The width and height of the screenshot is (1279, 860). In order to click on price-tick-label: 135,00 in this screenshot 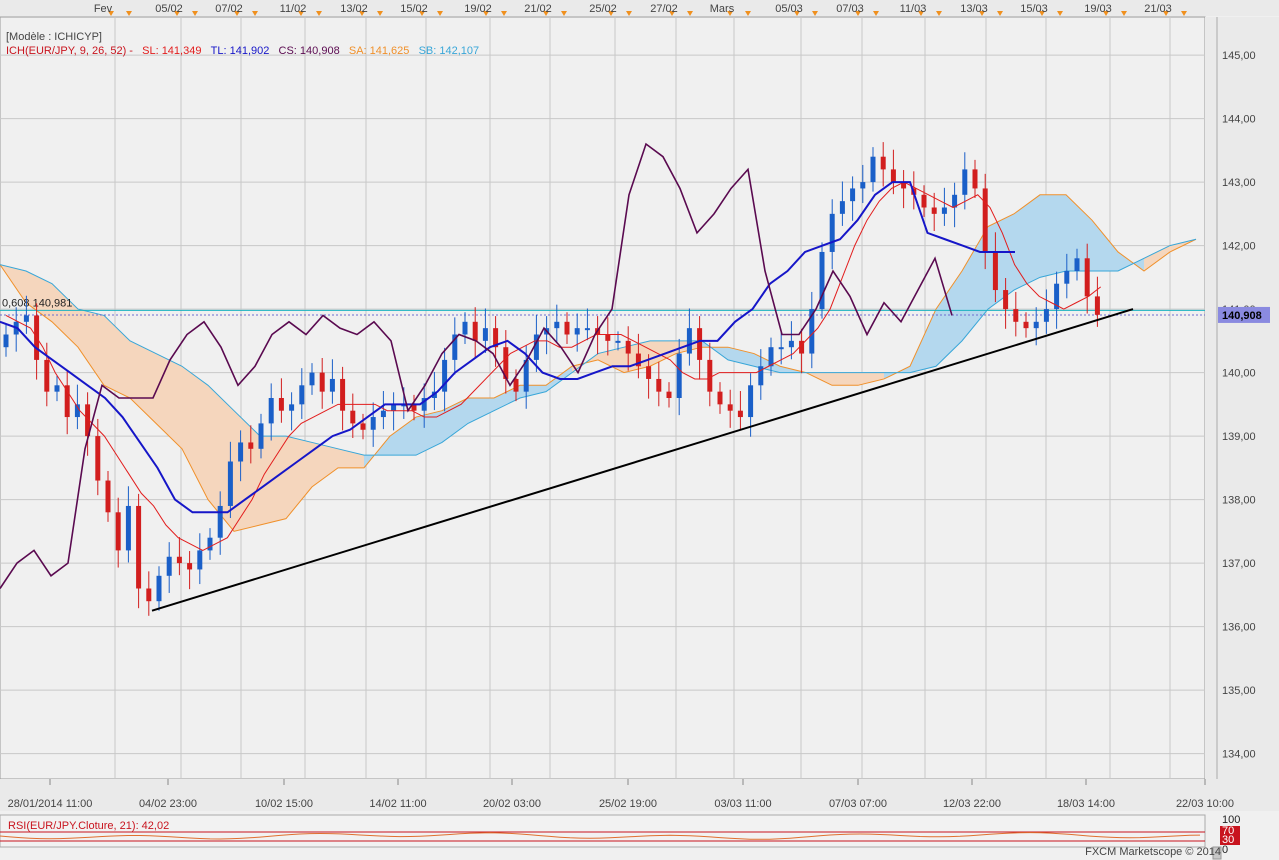, I will do `click(1239, 691)`.